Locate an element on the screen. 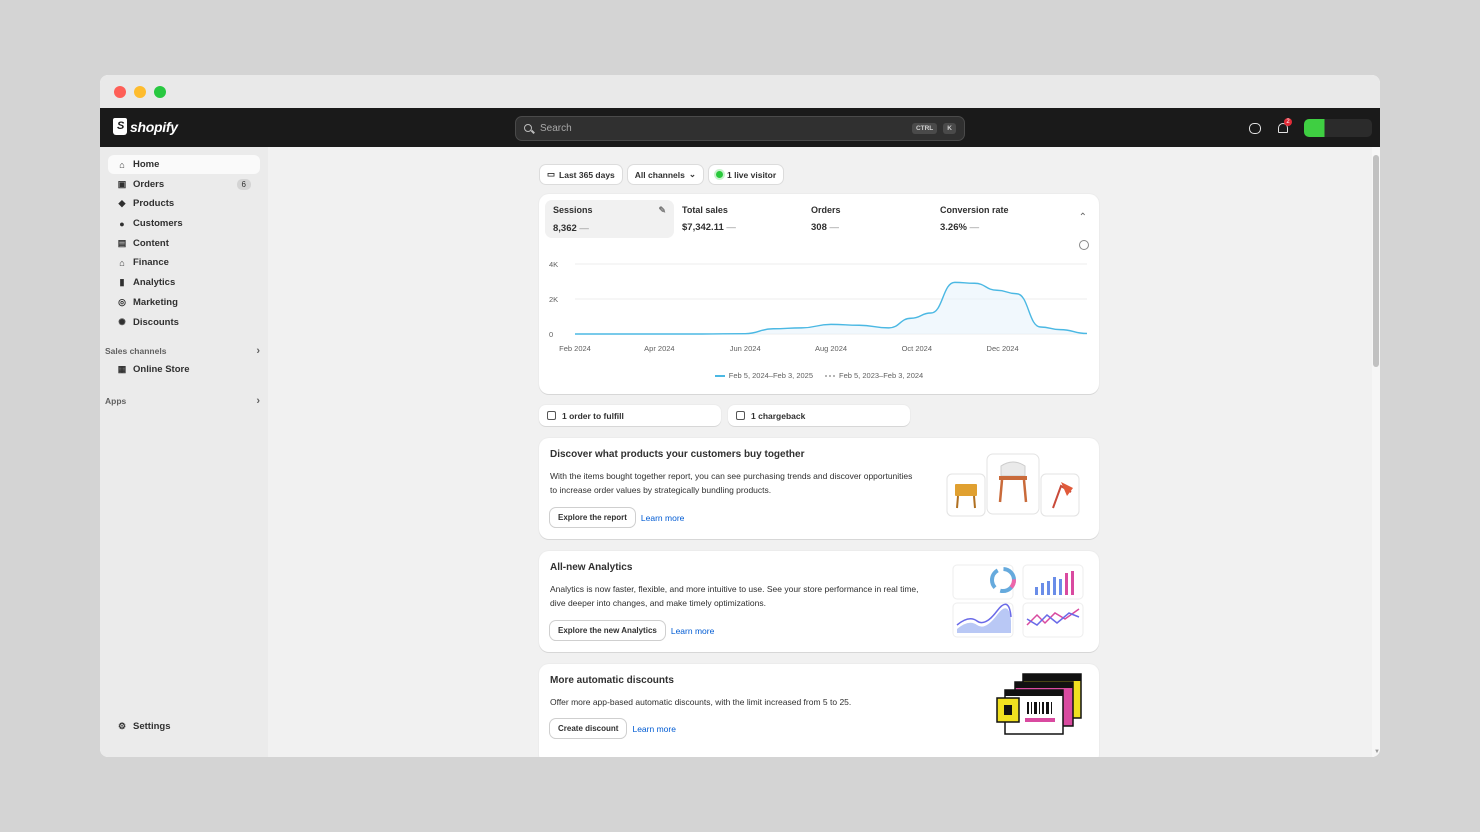 This screenshot has width=1480, height=832. orders-icon: ▣ is located at coordinates (122, 183).